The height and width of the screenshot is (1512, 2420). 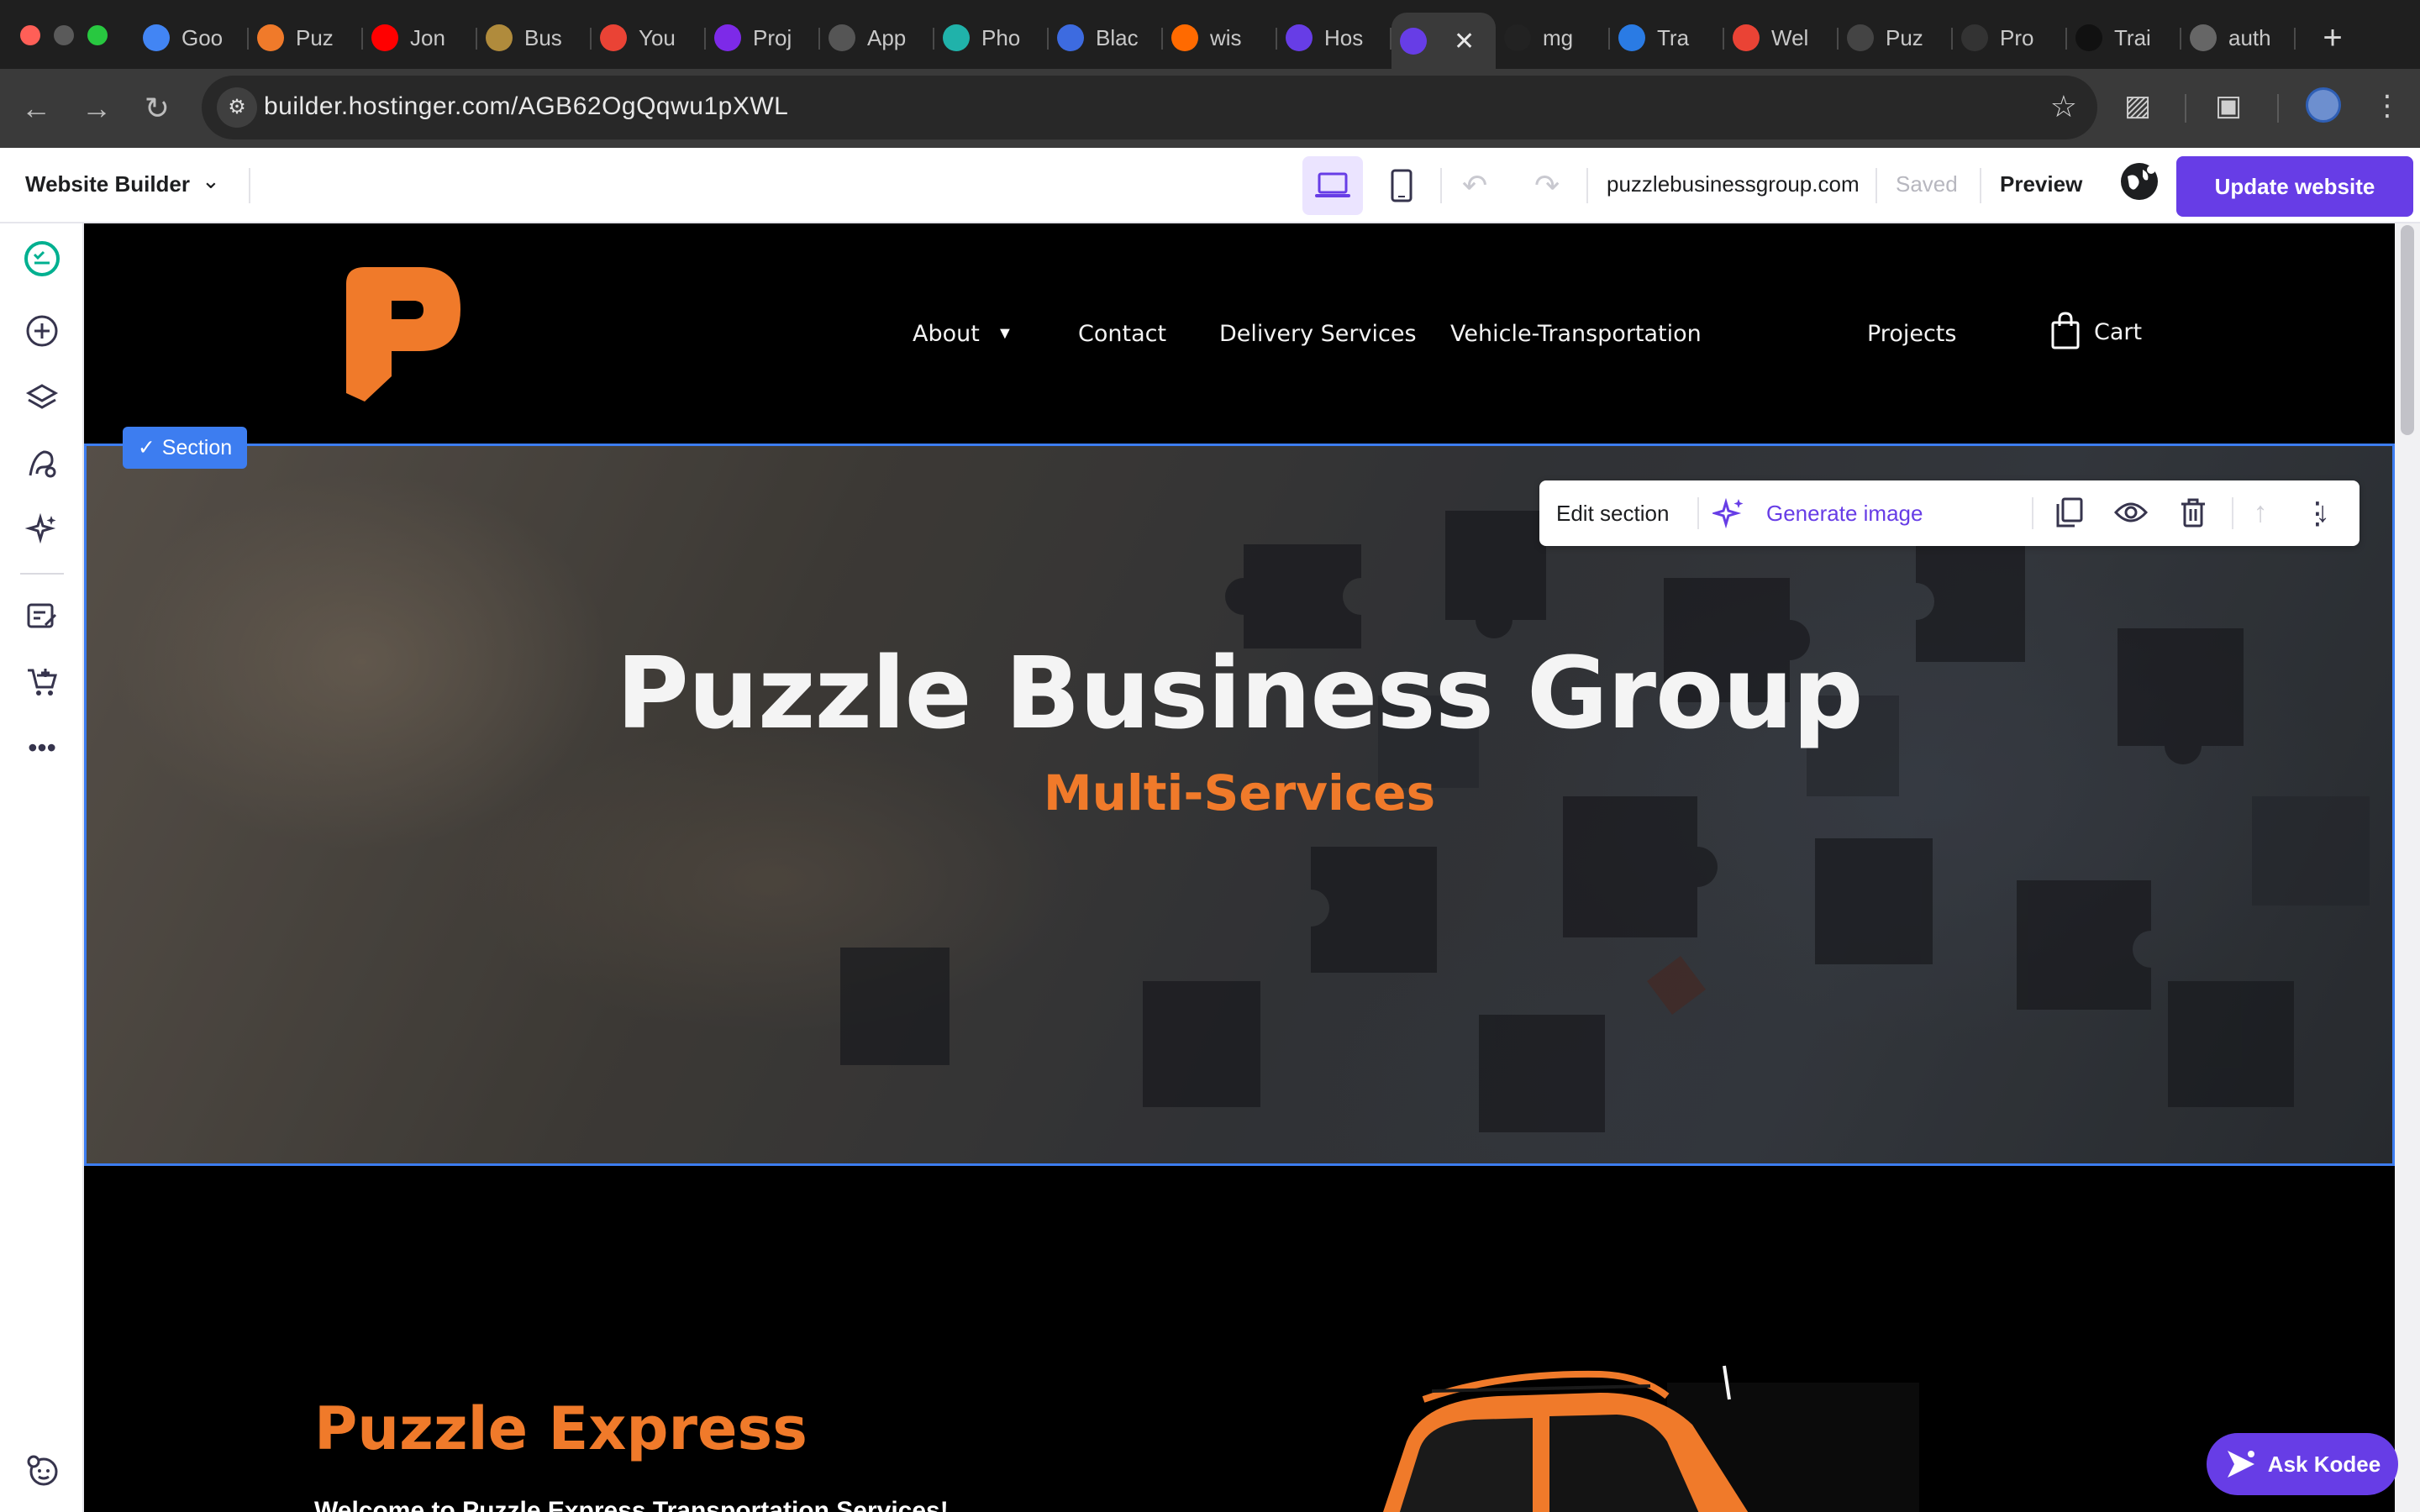 What do you see at coordinates (42, 616) in the screenshot?
I see `blog-icon` at bounding box center [42, 616].